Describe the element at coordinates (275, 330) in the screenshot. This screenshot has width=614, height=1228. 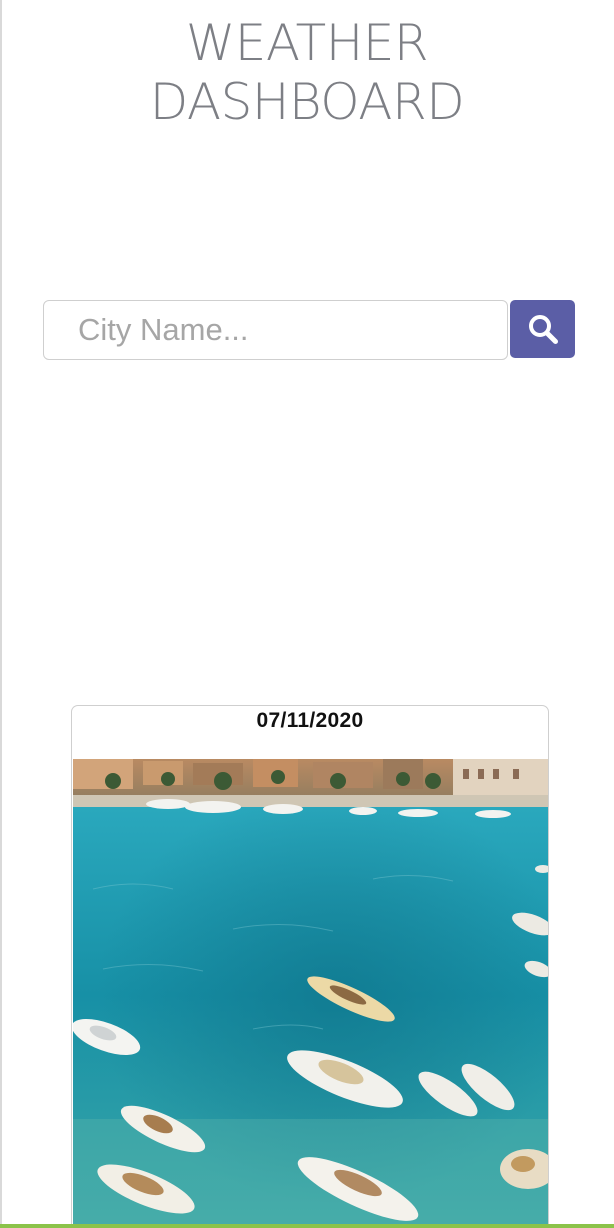
I see `city-search-input` at that location.